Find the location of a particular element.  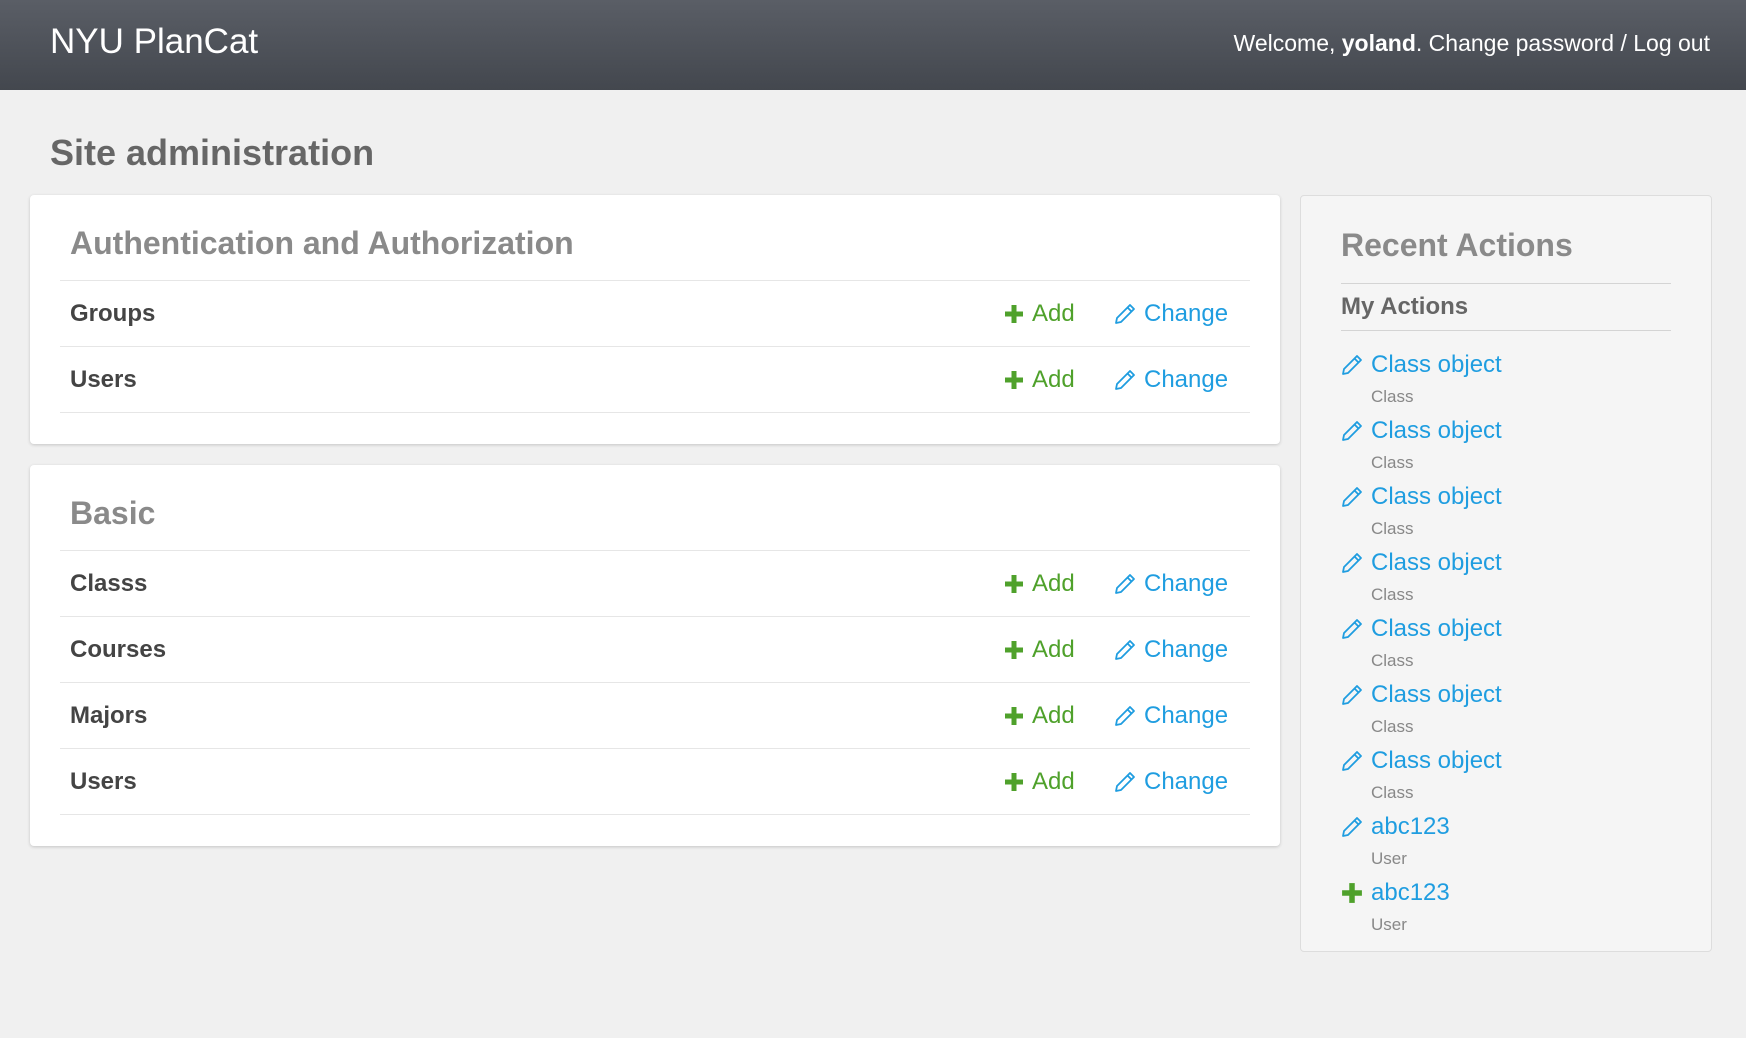

module-caption: Authentication and Authorization is located at coordinates (655, 238).